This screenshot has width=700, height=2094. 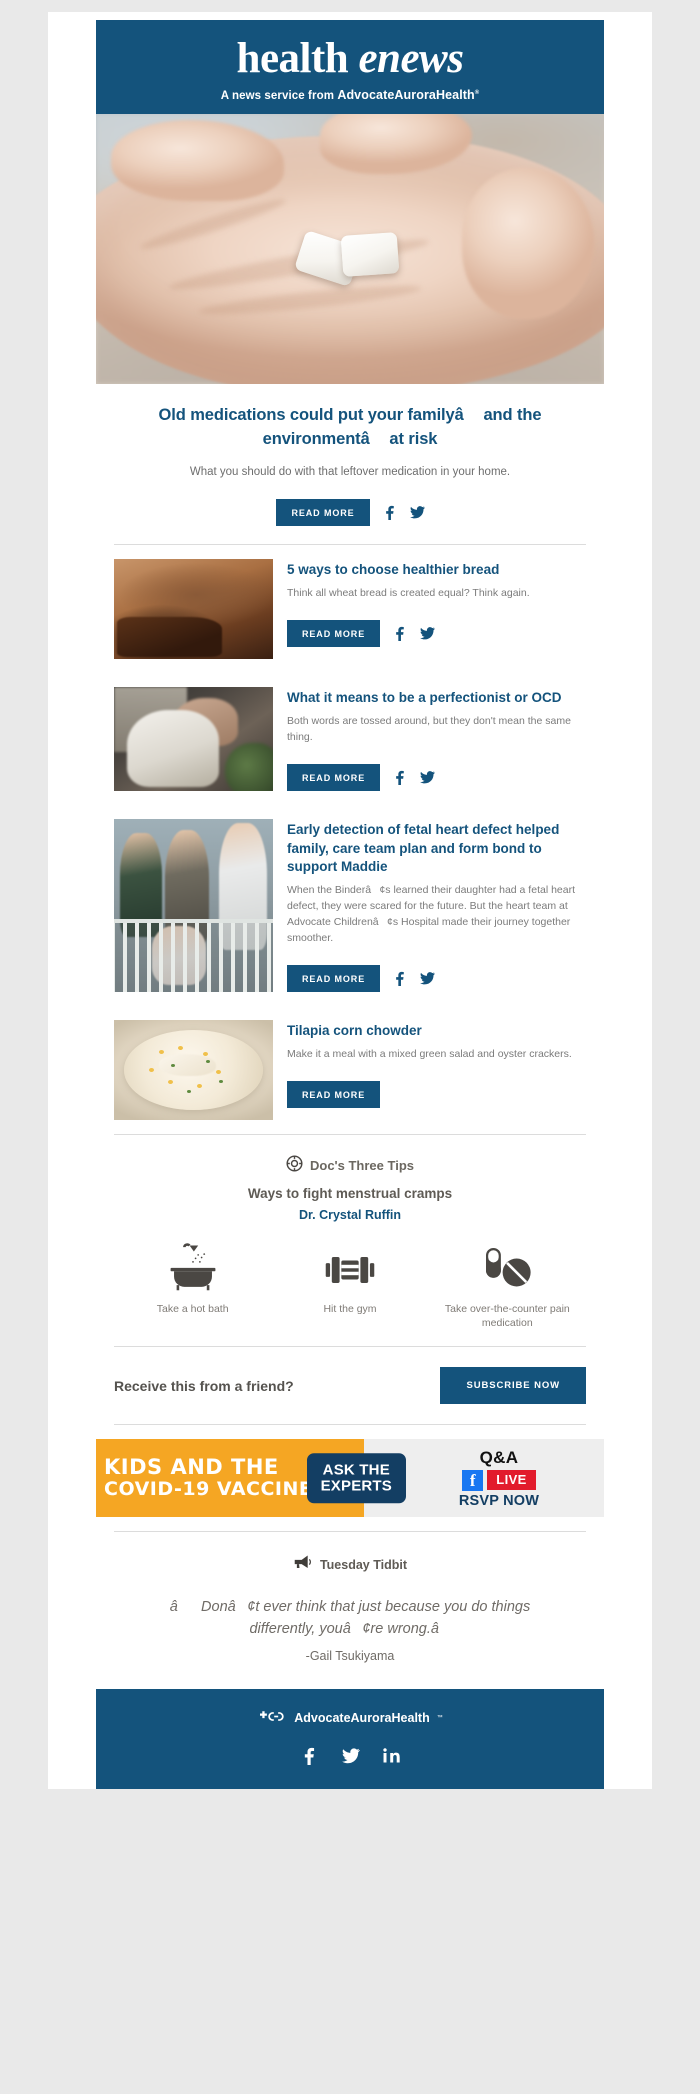 I want to click on ask-the-experts-button: ASK THE EXPERTS, so click(x=356, y=1478).